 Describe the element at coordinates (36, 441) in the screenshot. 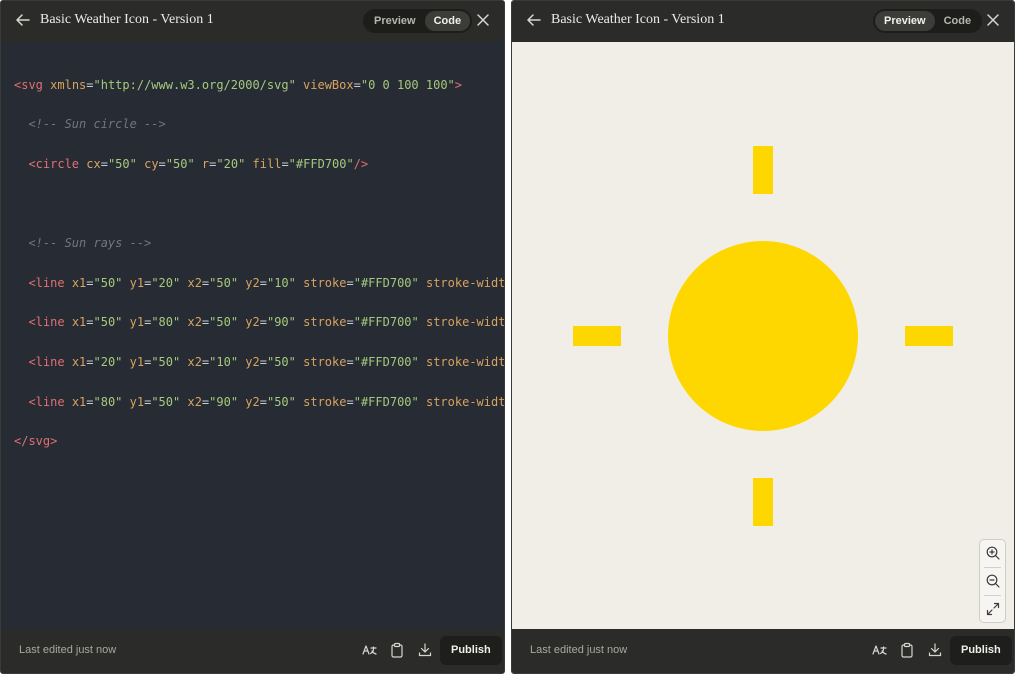

I see `code-line: </svg>` at that location.